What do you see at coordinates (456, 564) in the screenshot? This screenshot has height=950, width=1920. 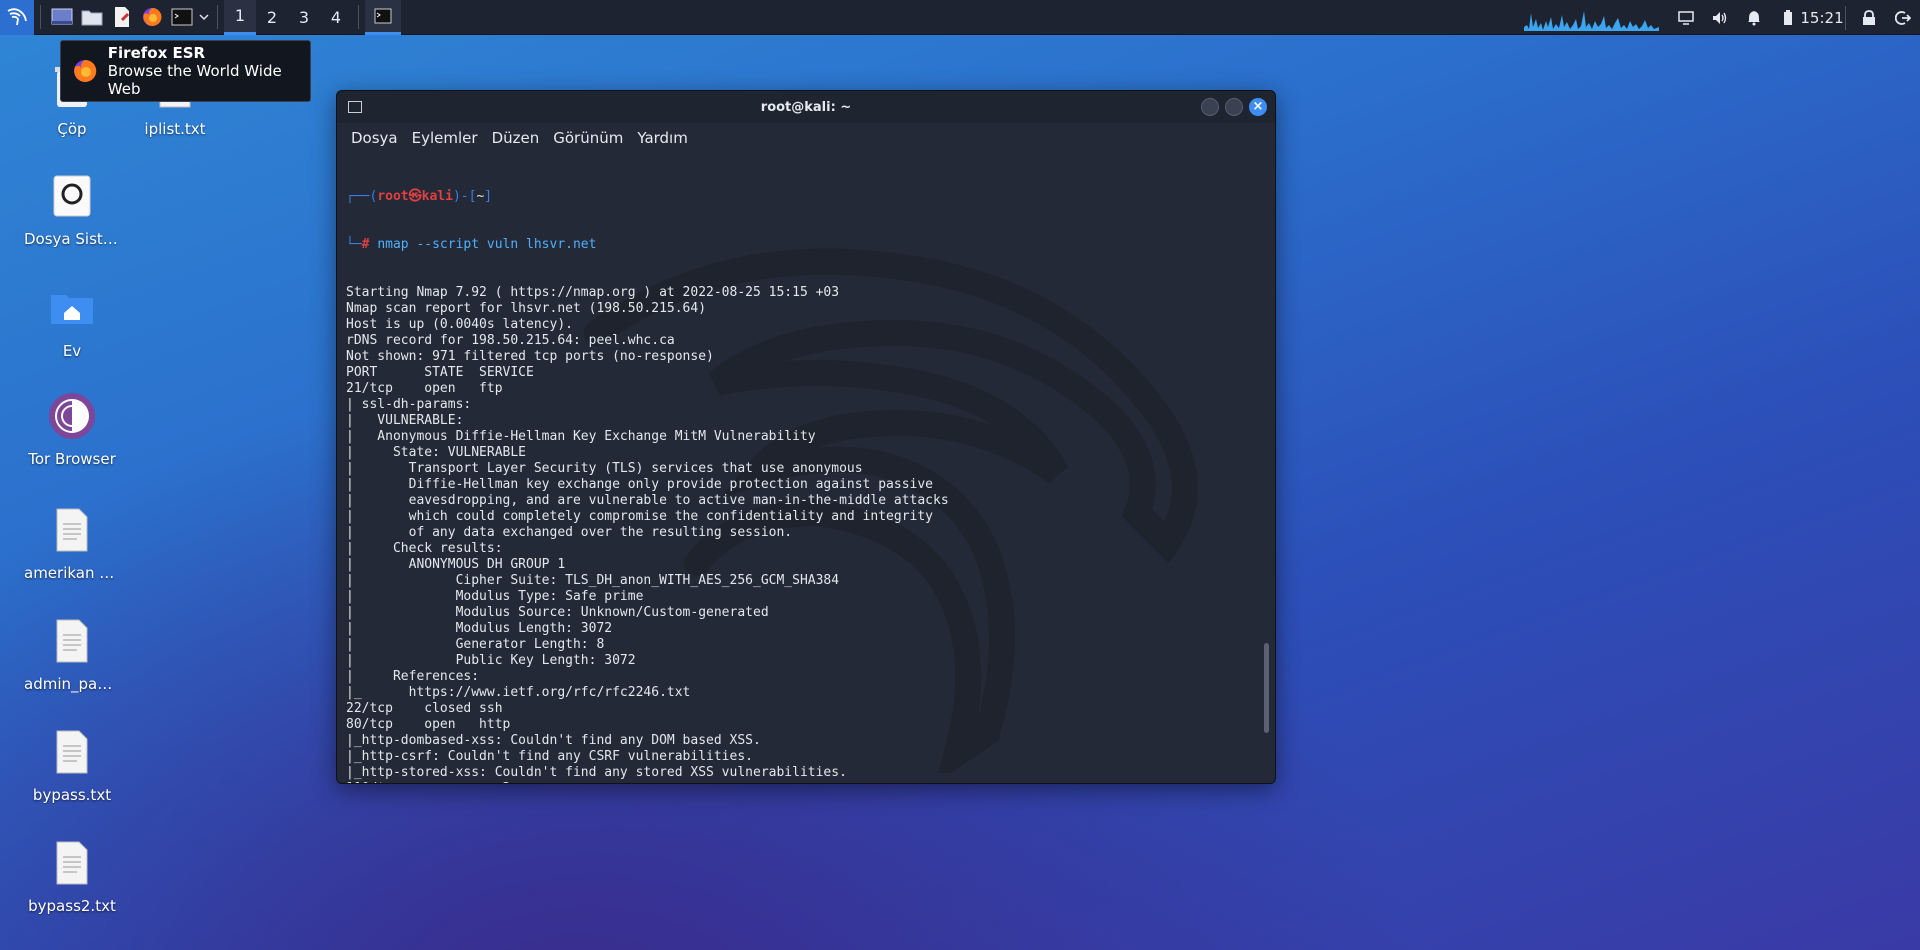 I see `output-line: | ANONYMOUS DH GROUP 1` at bounding box center [456, 564].